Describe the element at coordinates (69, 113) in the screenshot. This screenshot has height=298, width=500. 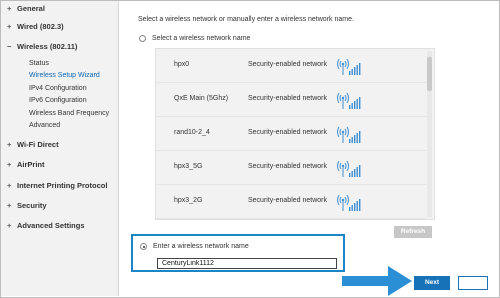
I see `sidebar-subitem-wireless-band-frequency: Wireless Band Frequency` at that location.